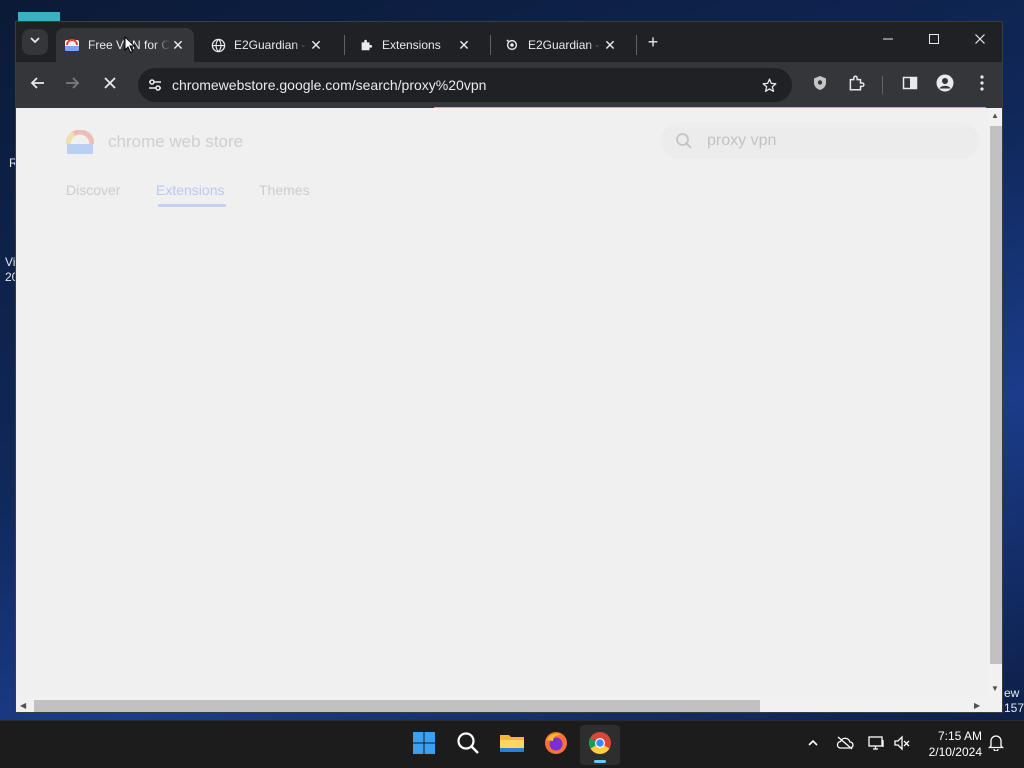 The width and height of the screenshot is (1024, 768). I want to click on minimize-button, so click(888, 41).